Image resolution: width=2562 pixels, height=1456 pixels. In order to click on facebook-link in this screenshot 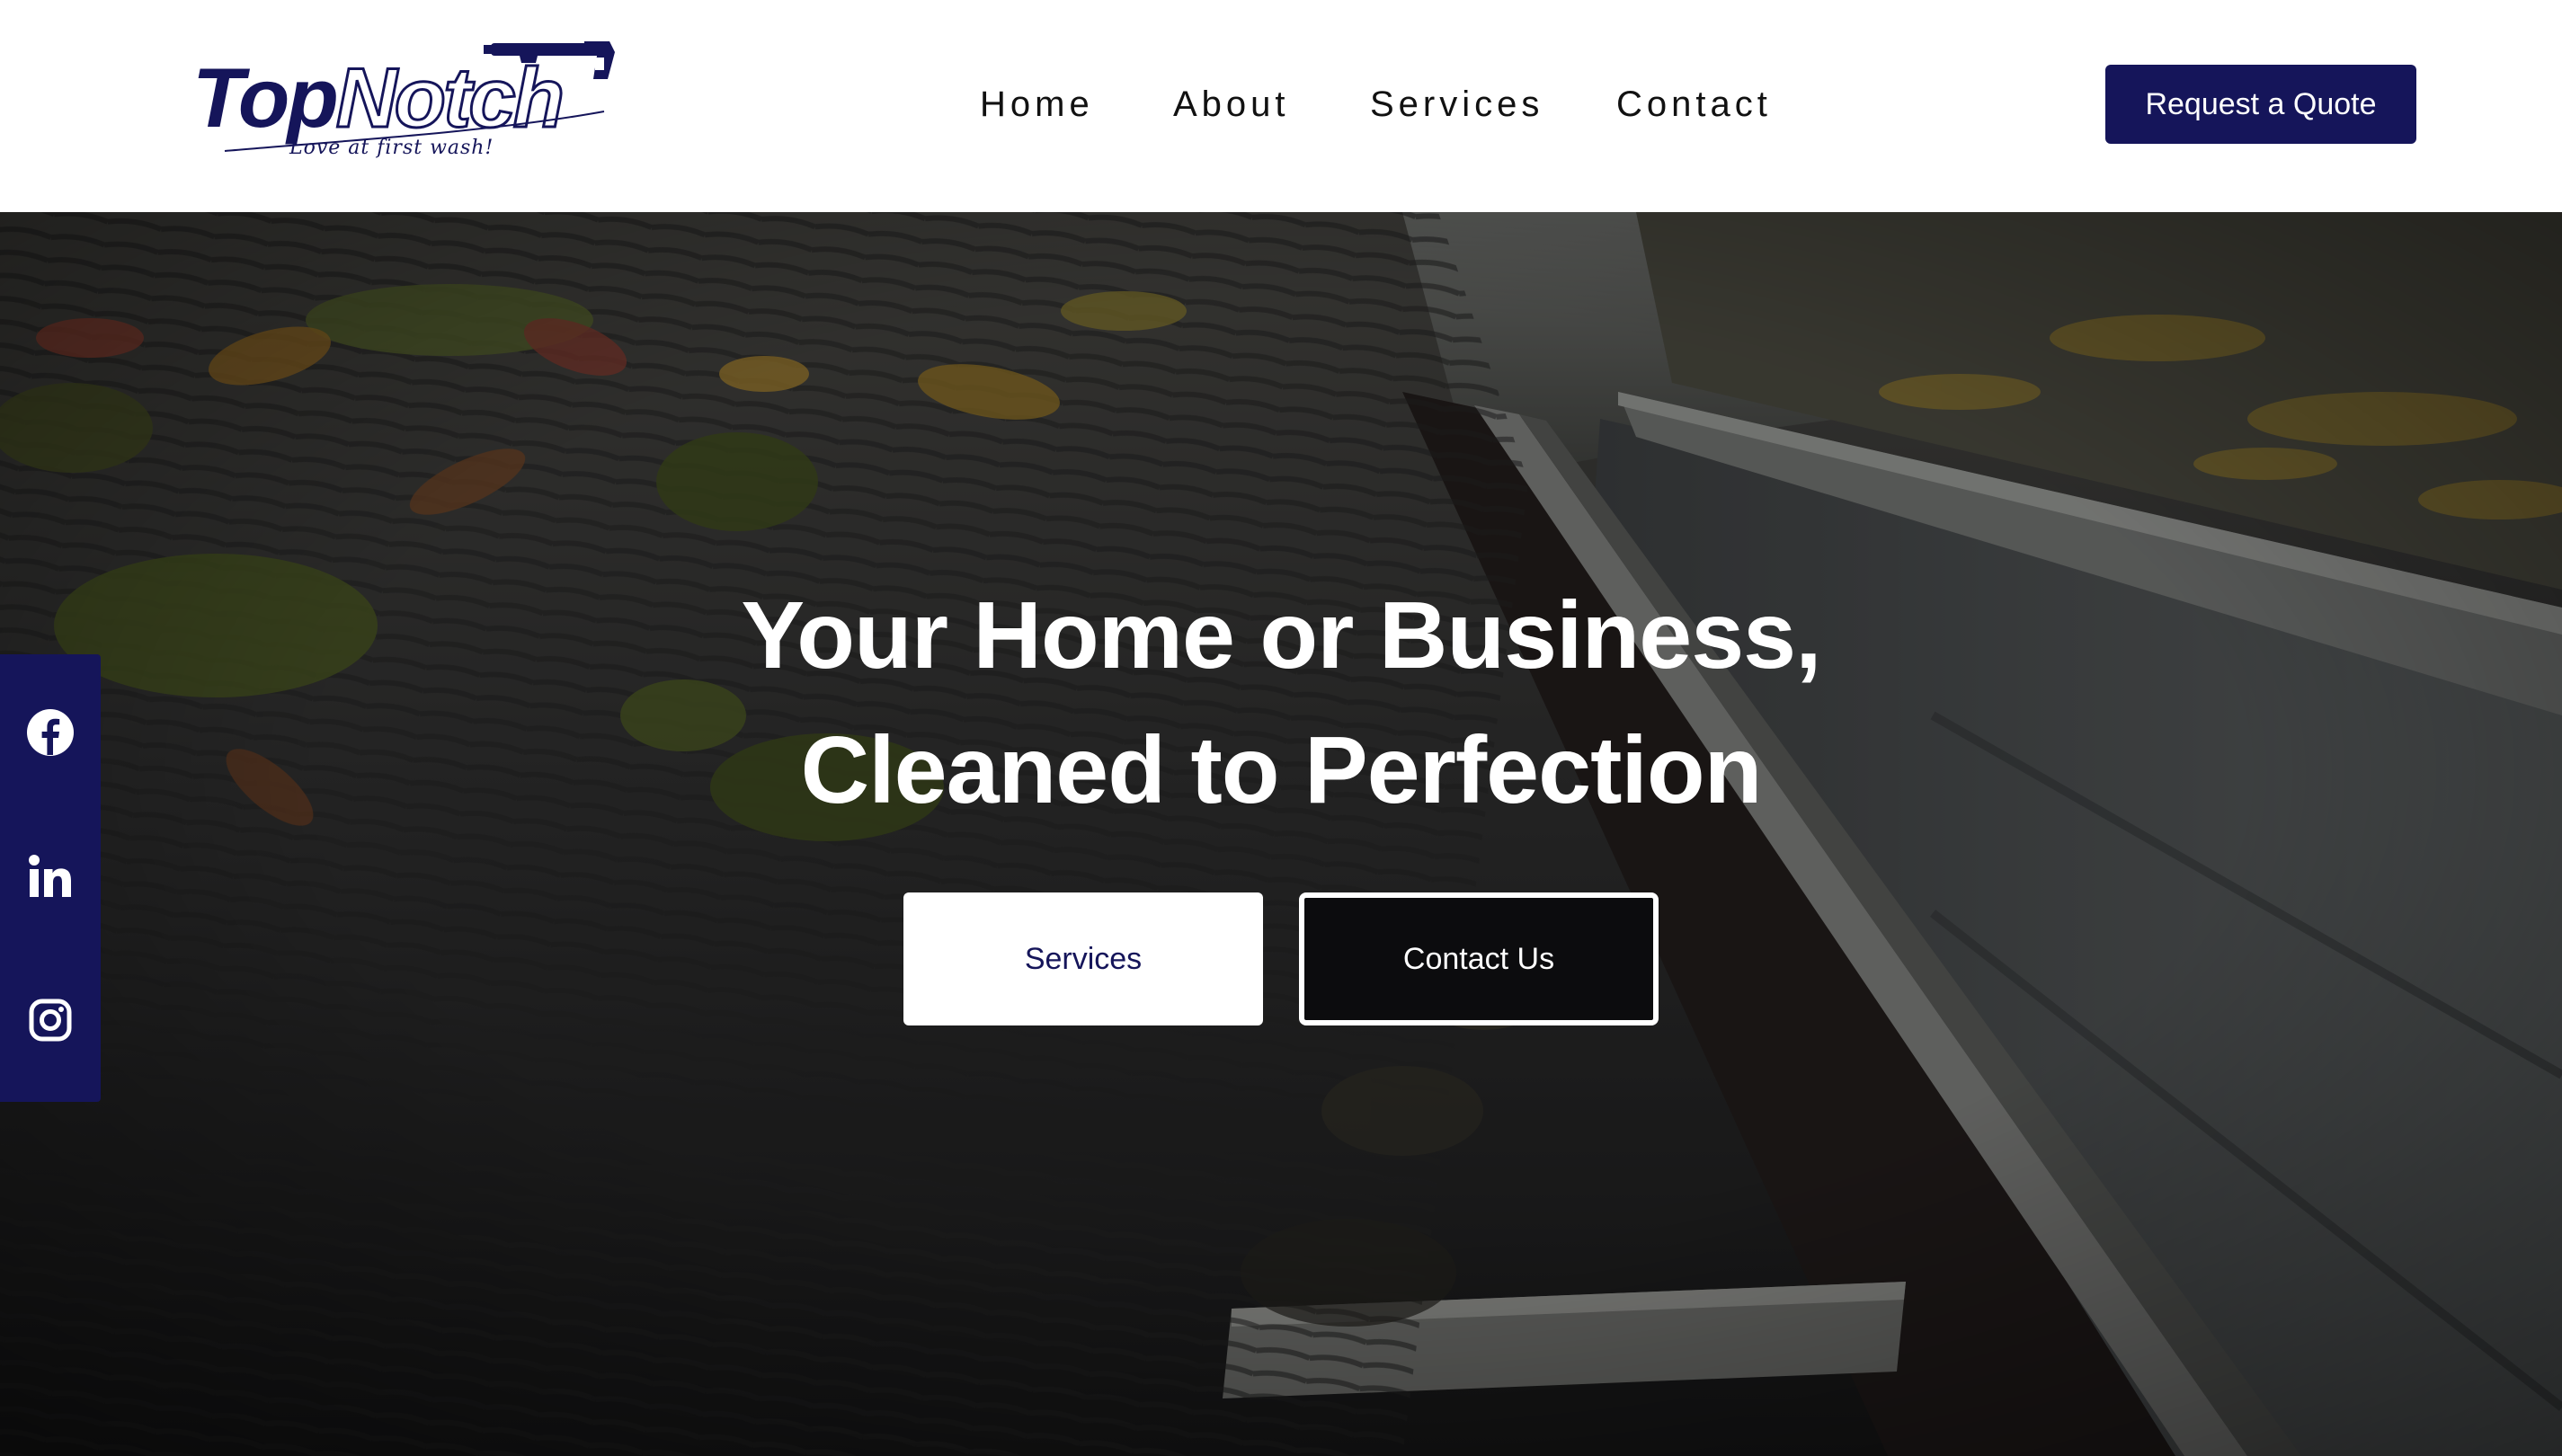, I will do `click(50, 732)`.